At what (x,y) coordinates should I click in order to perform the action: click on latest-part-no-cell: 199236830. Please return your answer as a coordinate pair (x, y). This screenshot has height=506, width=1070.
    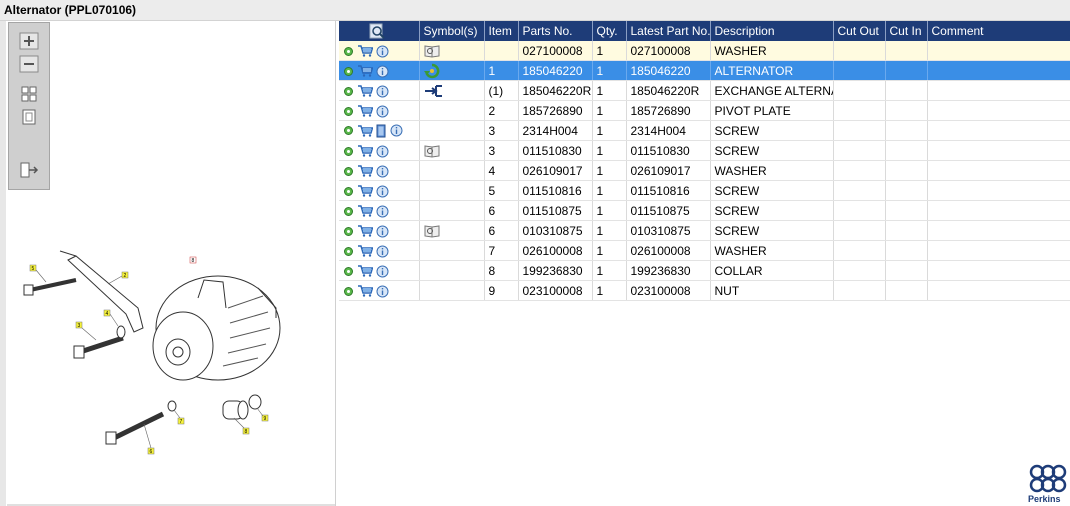
    Looking at the image, I should click on (668, 270).